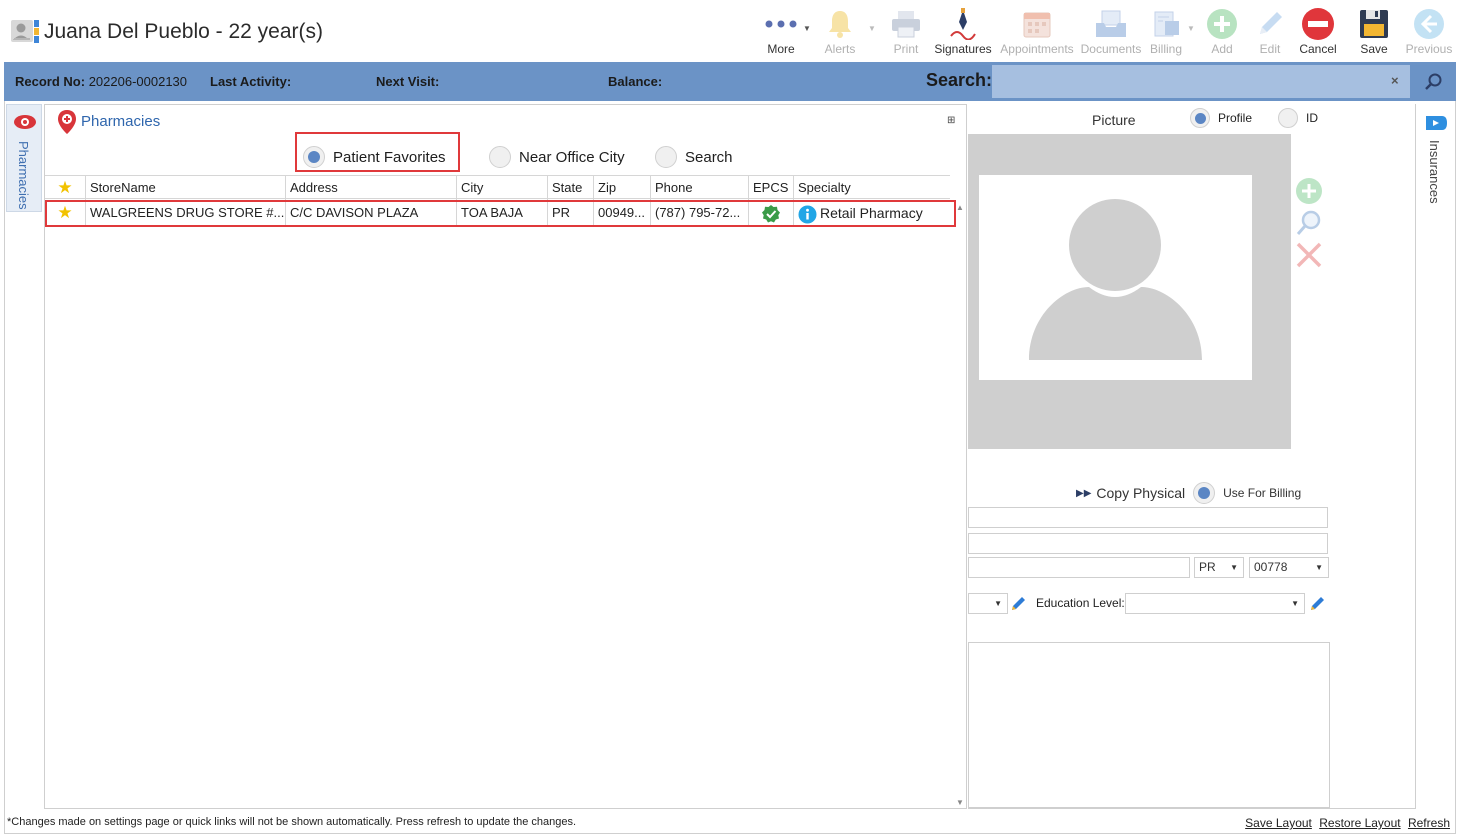 The width and height of the screenshot is (1461, 837). What do you see at coordinates (1270, 24) in the screenshot?
I see `pencil-icon` at bounding box center [1270, 24].